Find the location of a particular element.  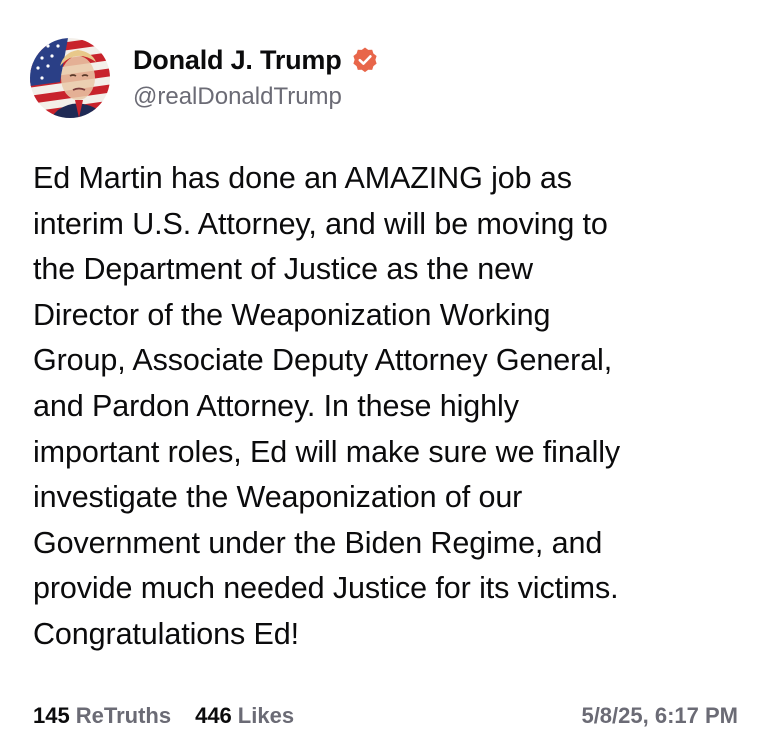

likes-stat: 446 Likes is located at coordinates (244, 716).